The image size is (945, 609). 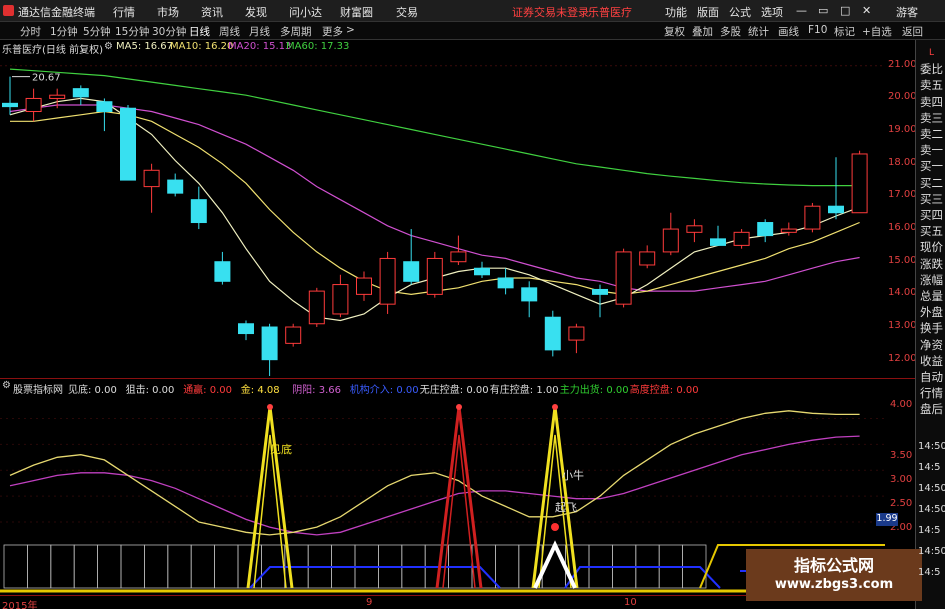 I want to click on right-panel-label: 盘后, so click(x=931, y=409).